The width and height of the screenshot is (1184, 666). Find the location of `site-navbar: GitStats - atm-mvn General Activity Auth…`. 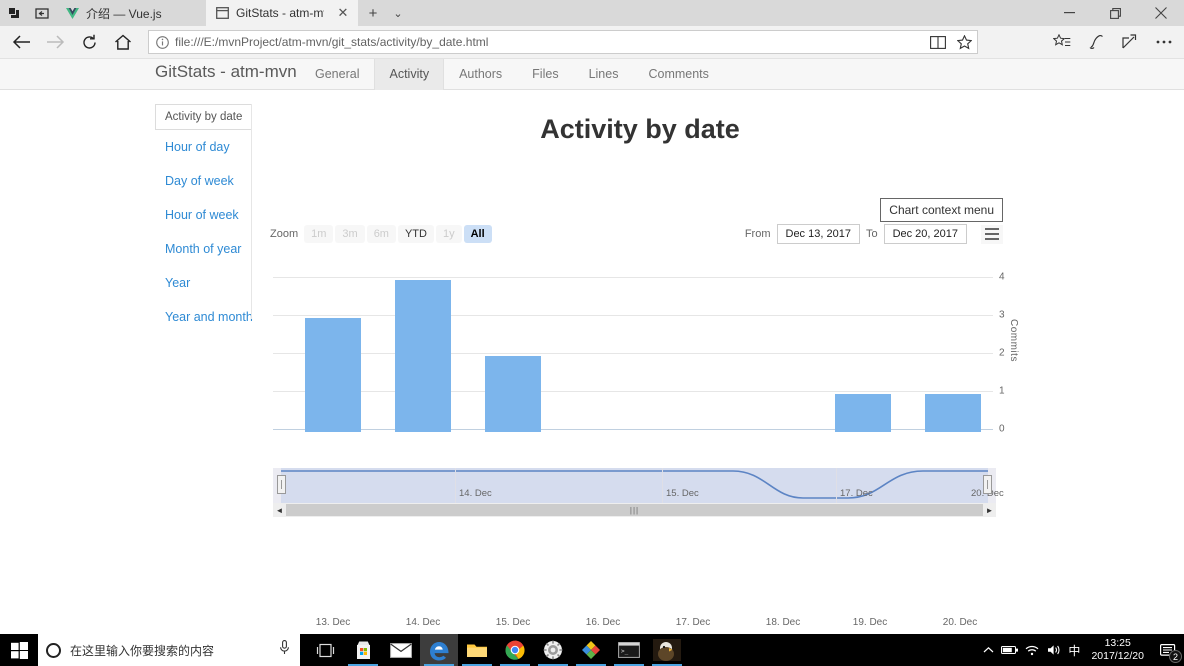

site-navbar: GitStats - atm-mvn General Activity Auth… is located at coordinates (592, 74).